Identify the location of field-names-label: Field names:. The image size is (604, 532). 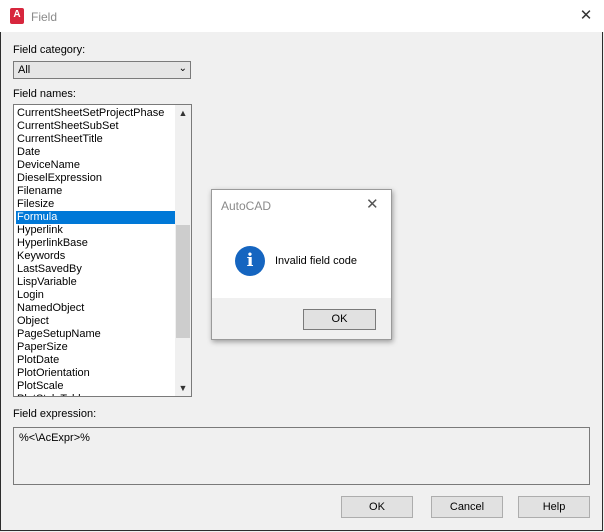
(44, 94).